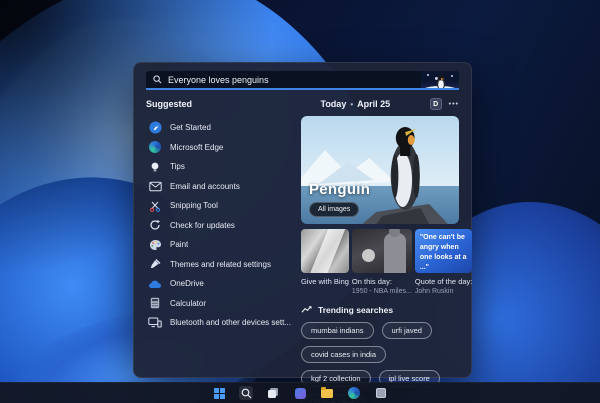 The width and height of the screenshot is (600, 403). I want to click on panel-header: Suggested Today • April 25 D •••, so click(302, 104).